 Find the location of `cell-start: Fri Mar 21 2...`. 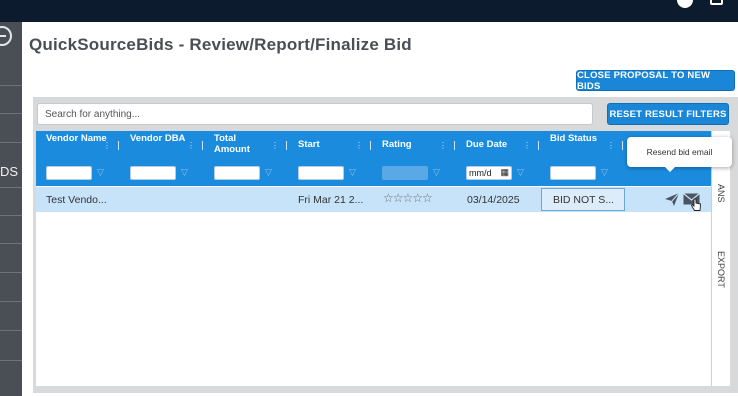

cell-start: Fri Mar 21 2... is located at coordinates (331, 200).